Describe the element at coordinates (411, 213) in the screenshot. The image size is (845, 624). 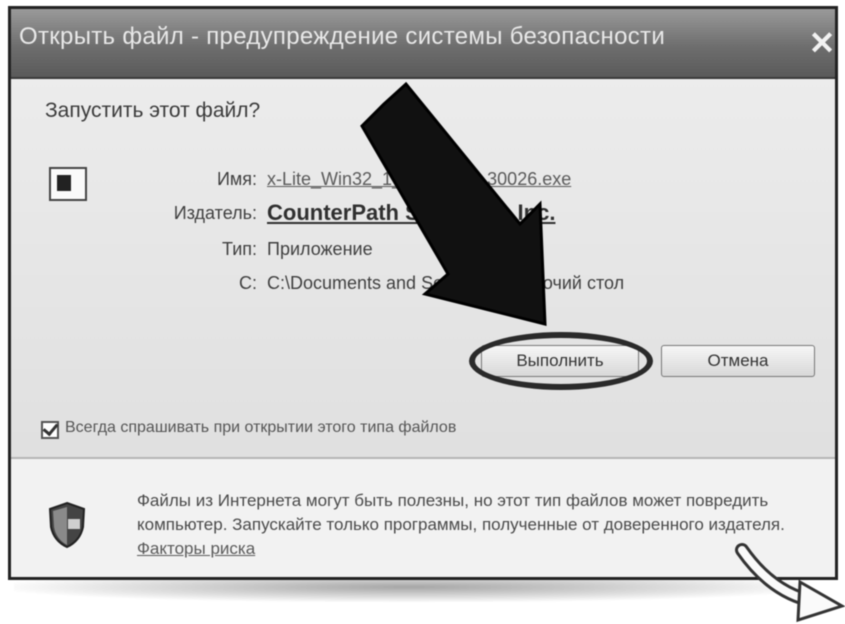
I see `publisher-link: CounterPath Solutions, Inc.` at that location.